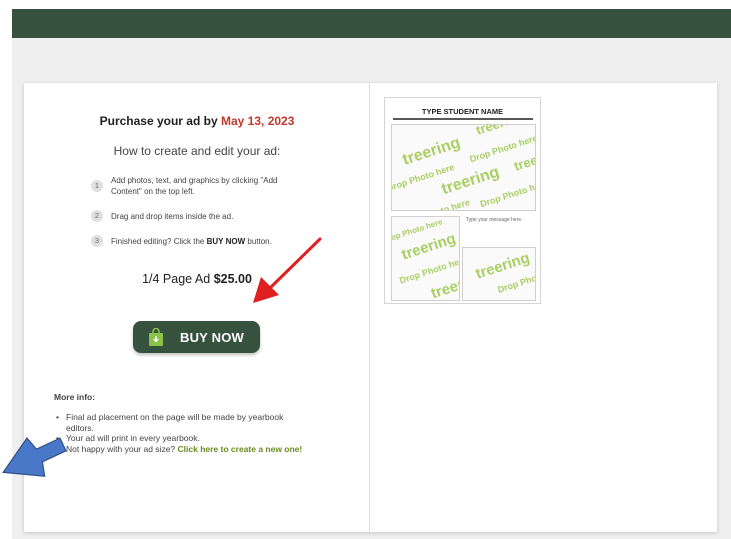 The image size is (731, 539). Describe the element at coordinates (158, 241) in the screenshot. I see `step-3-pre: Finished editing? Click the` at that location.